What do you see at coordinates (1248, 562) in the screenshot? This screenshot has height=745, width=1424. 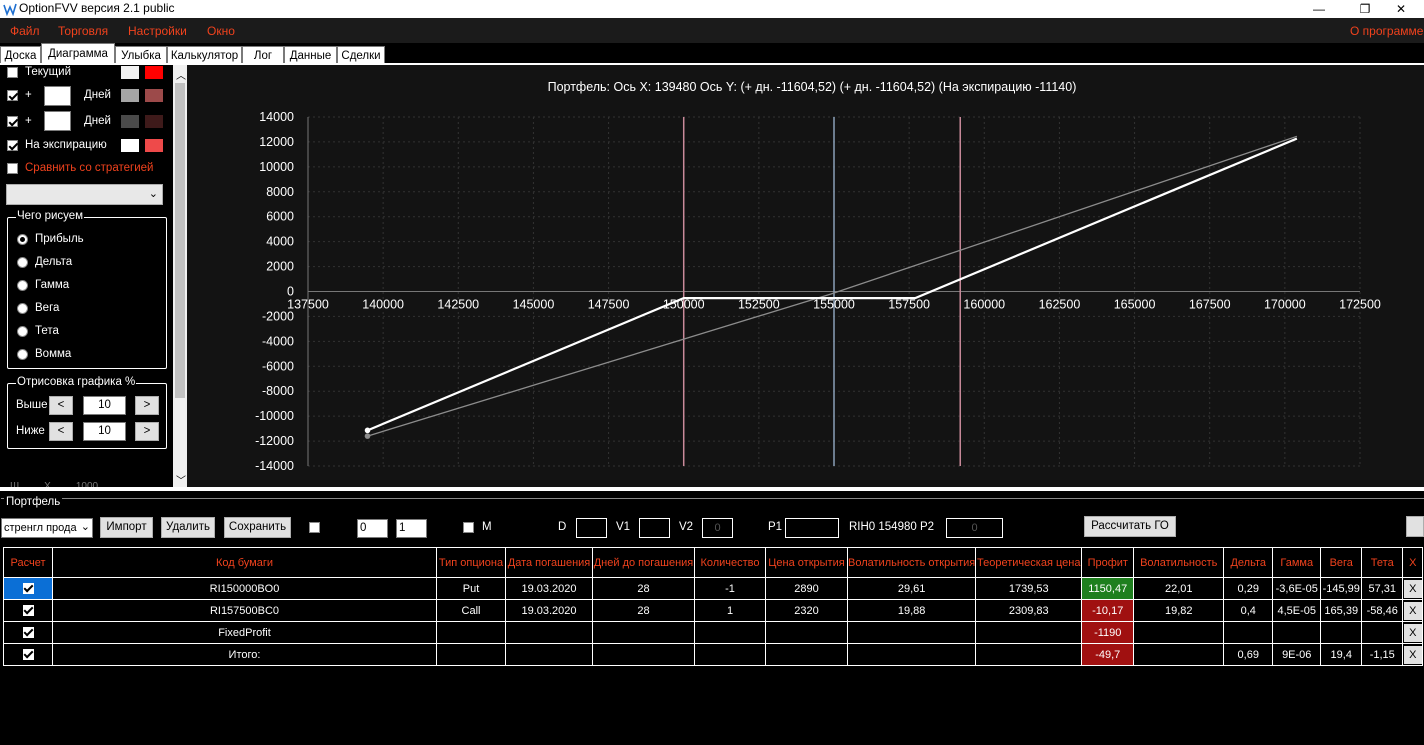 I see `column-header: Дельта` at bounding box center [1248, 562].